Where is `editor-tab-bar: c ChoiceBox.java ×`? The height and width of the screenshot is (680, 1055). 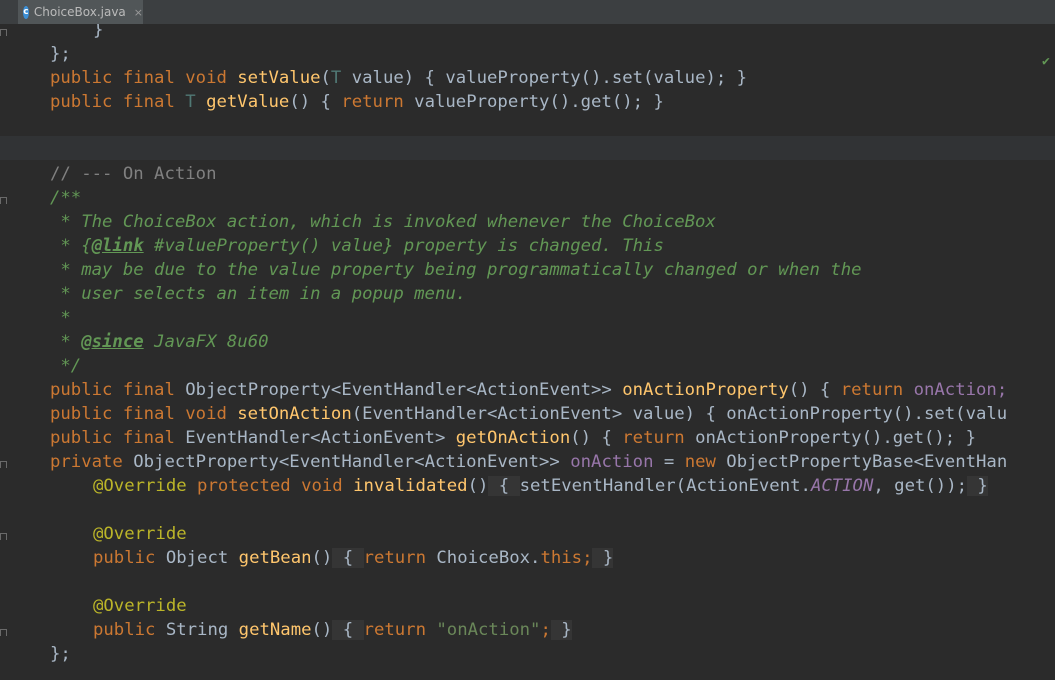 editor-tab-bar: c ChoiceBox.java × is located at coordinates (527, 12).